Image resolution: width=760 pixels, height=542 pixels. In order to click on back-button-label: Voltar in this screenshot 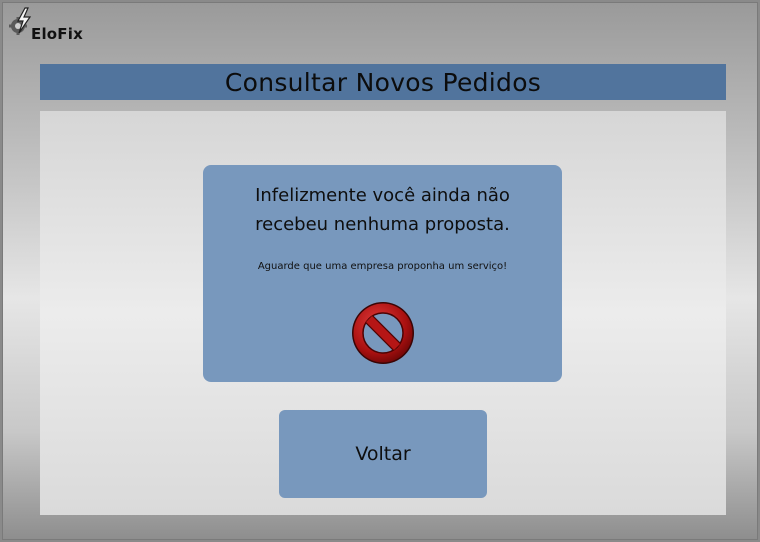, I will do `click(383, 454)`.